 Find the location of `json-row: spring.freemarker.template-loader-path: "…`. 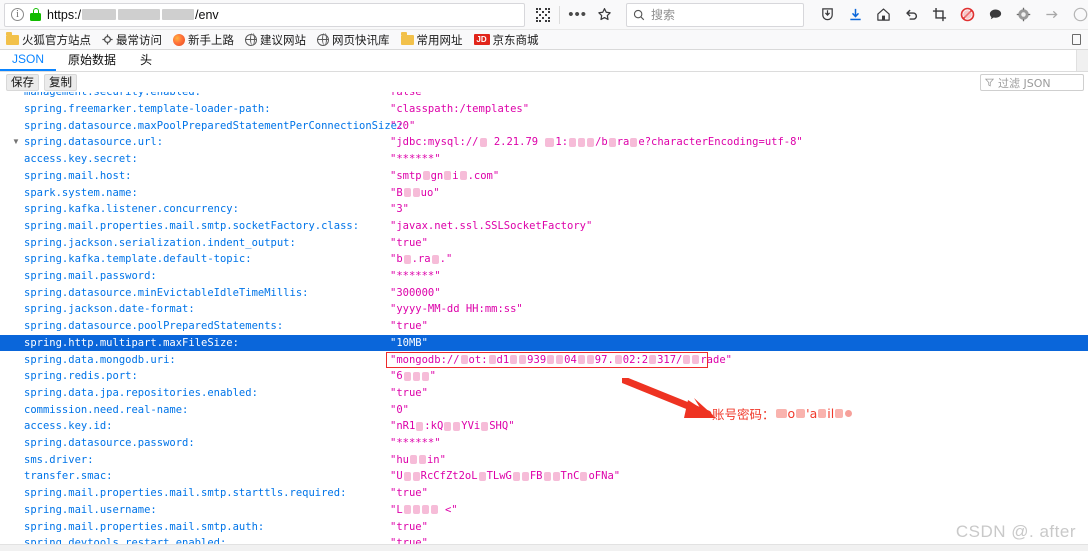

json-row: spring.freemarker.template-loader-path: "… is located at coordinates (544, 109).